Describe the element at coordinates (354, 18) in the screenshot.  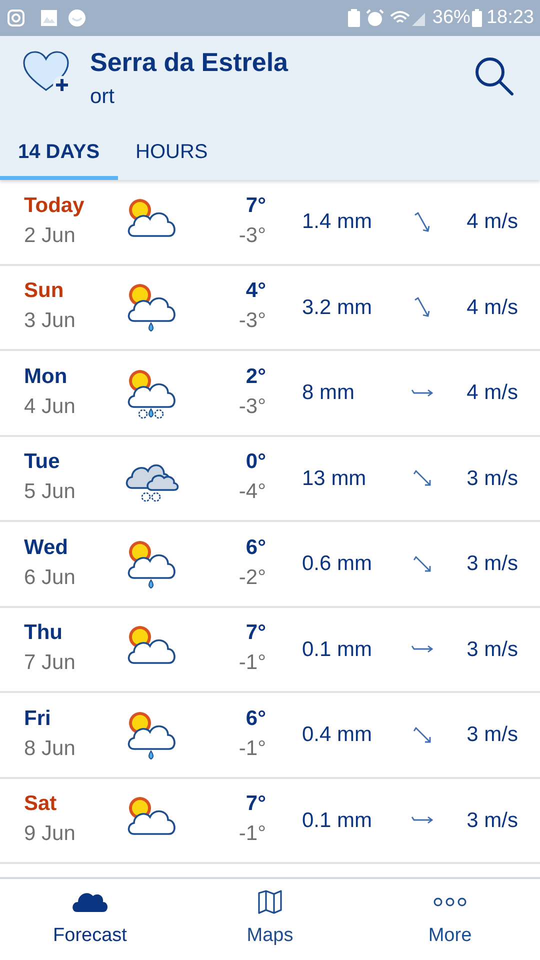
I see `battery-saver-icon` at that location.